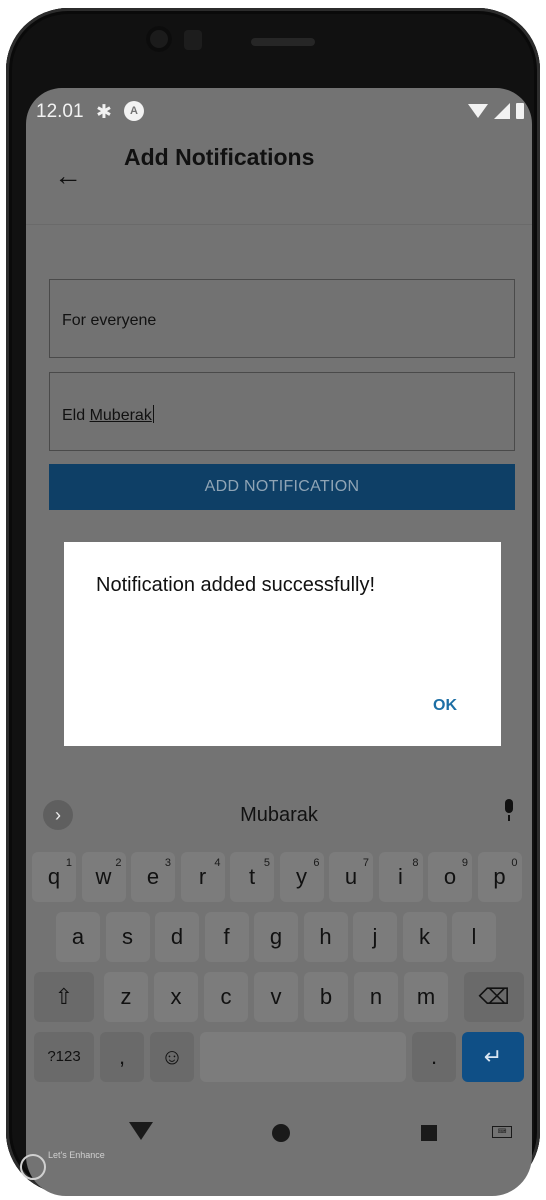 Image resolution: width=546 pixels, height=1200 pixels. What do you see at coordinates (478, 111) in the screenshot?
I see `wifi-icon` at bounding box center [478, 111].